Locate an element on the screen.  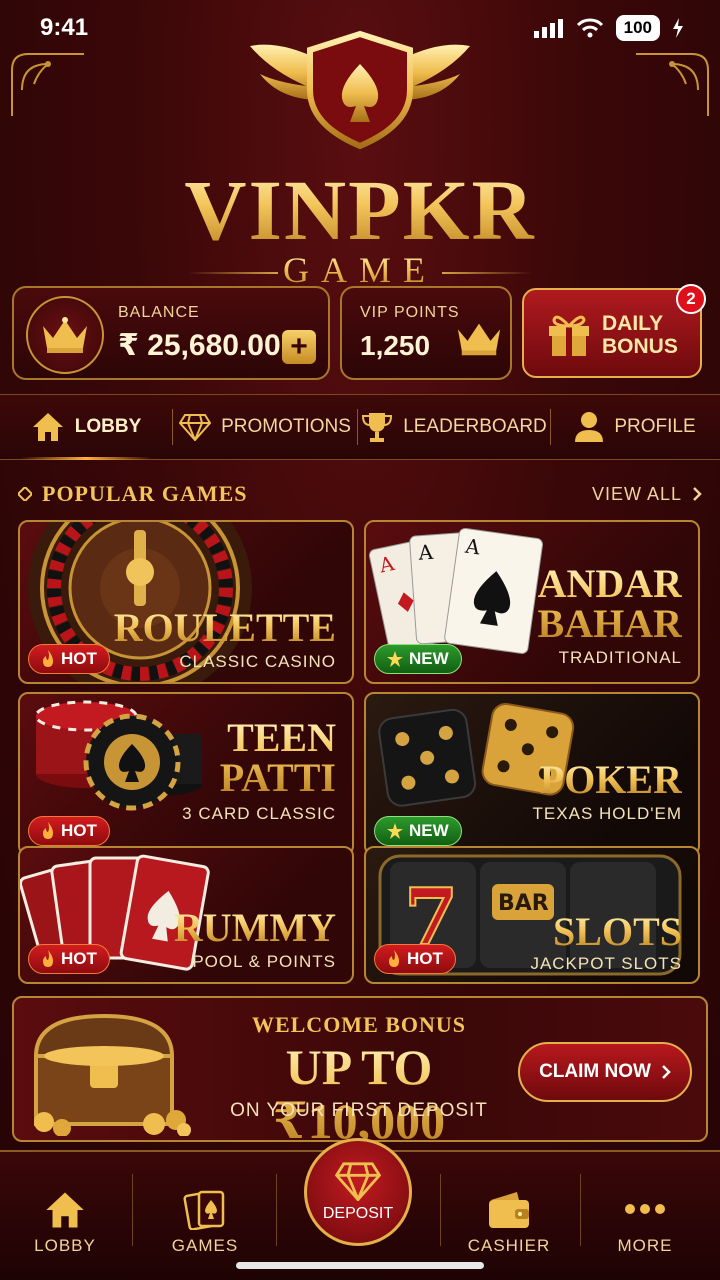
view-all-link: VIEW ALL is located at coordinates (647, 494).